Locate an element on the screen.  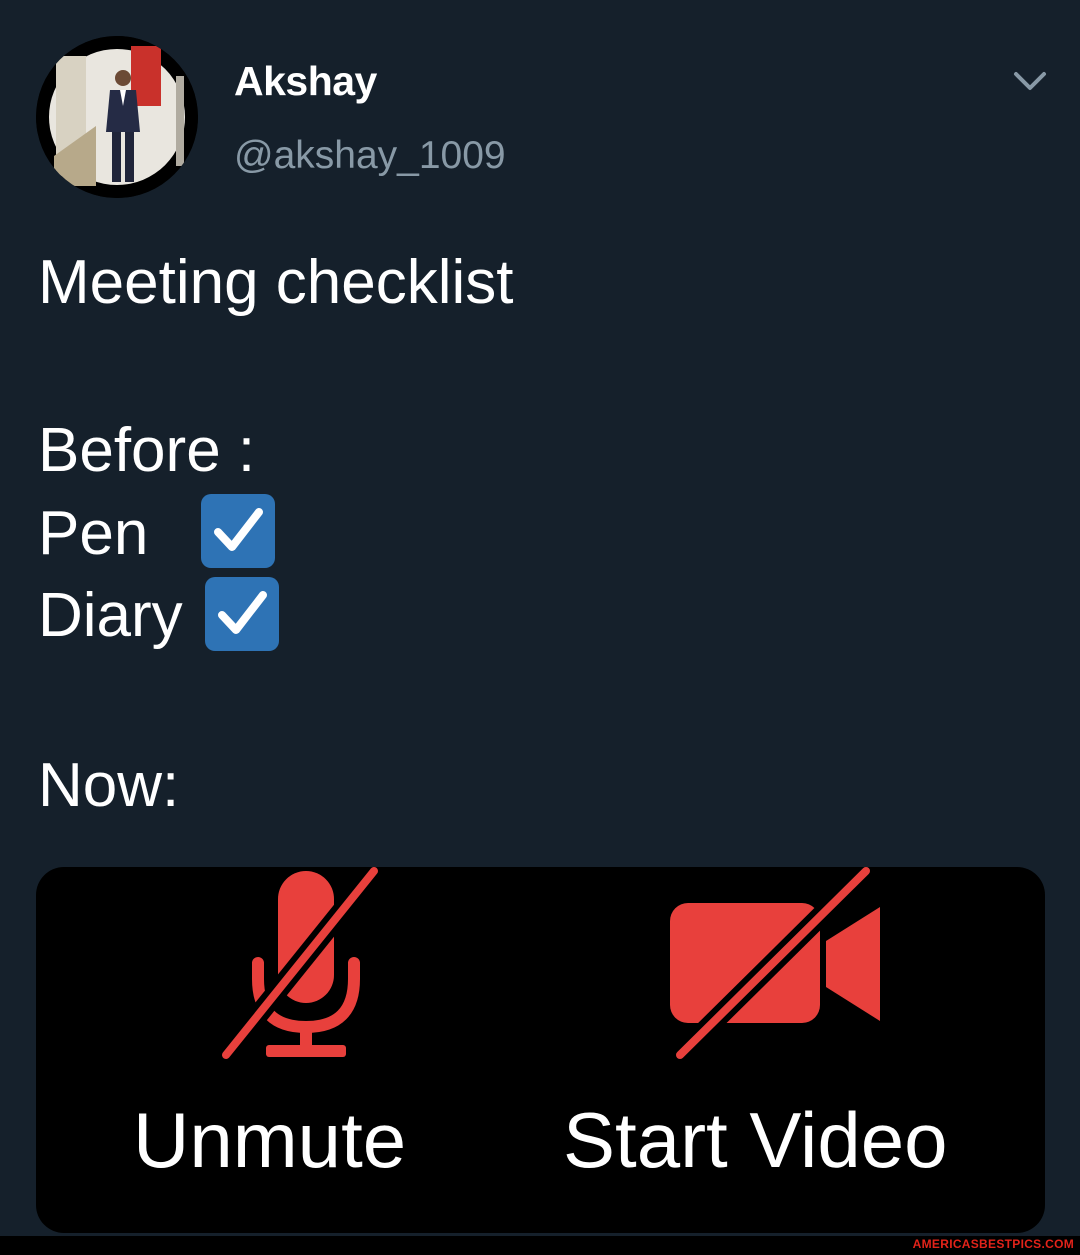
unmute-label: Unmute is located at coordinates (270, 1140).